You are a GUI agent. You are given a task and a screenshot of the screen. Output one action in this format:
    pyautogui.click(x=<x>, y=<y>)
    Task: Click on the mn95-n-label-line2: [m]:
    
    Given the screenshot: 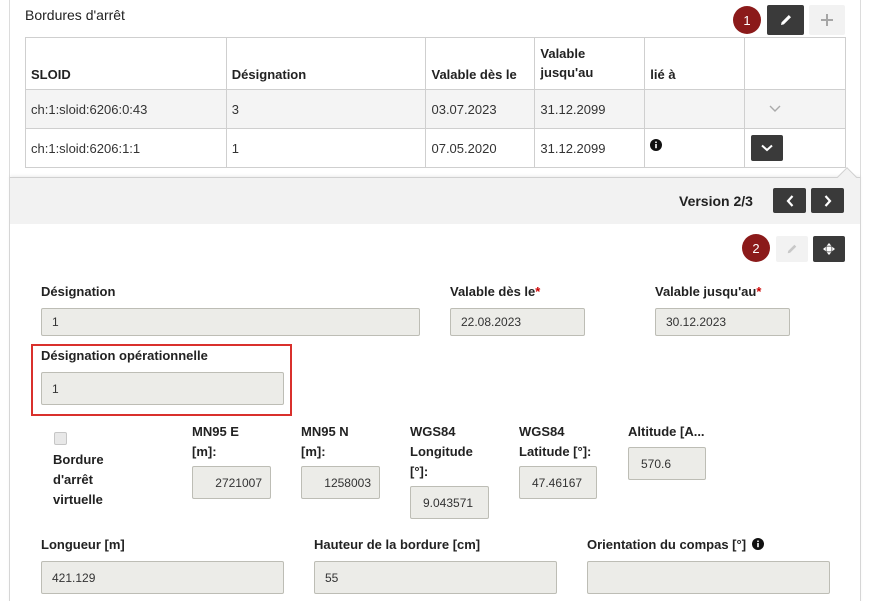 What is the action you would take?
    pyautogui.click(x=313, y=451)
    